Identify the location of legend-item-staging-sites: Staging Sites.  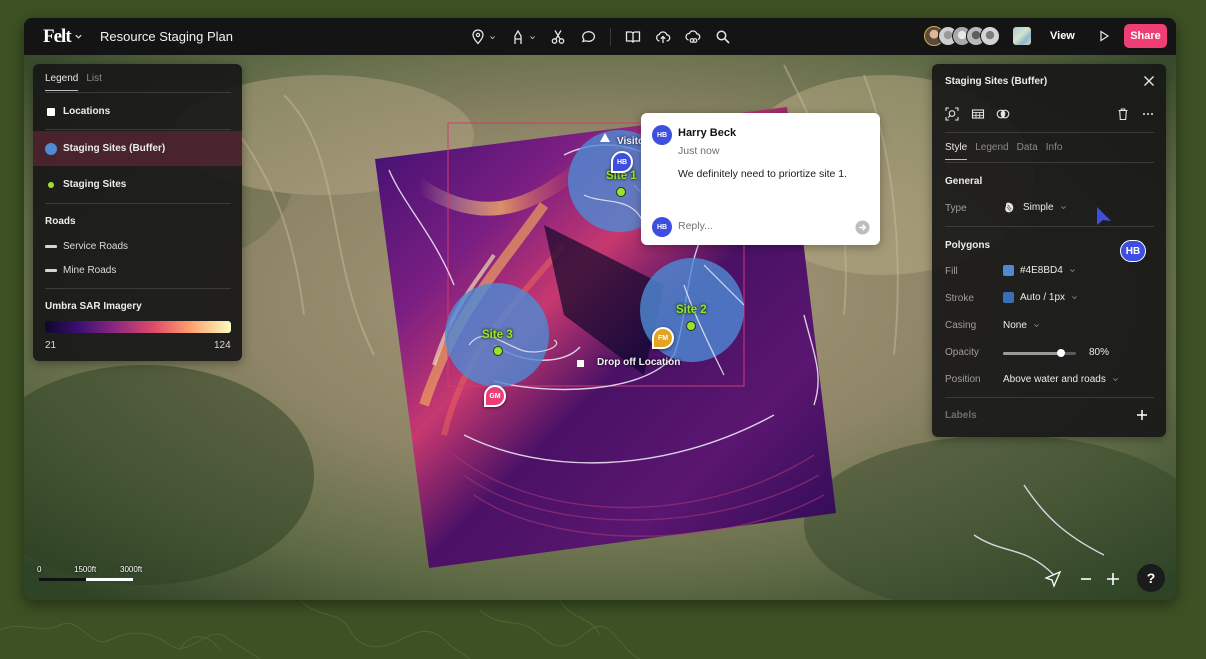
(137, 184).